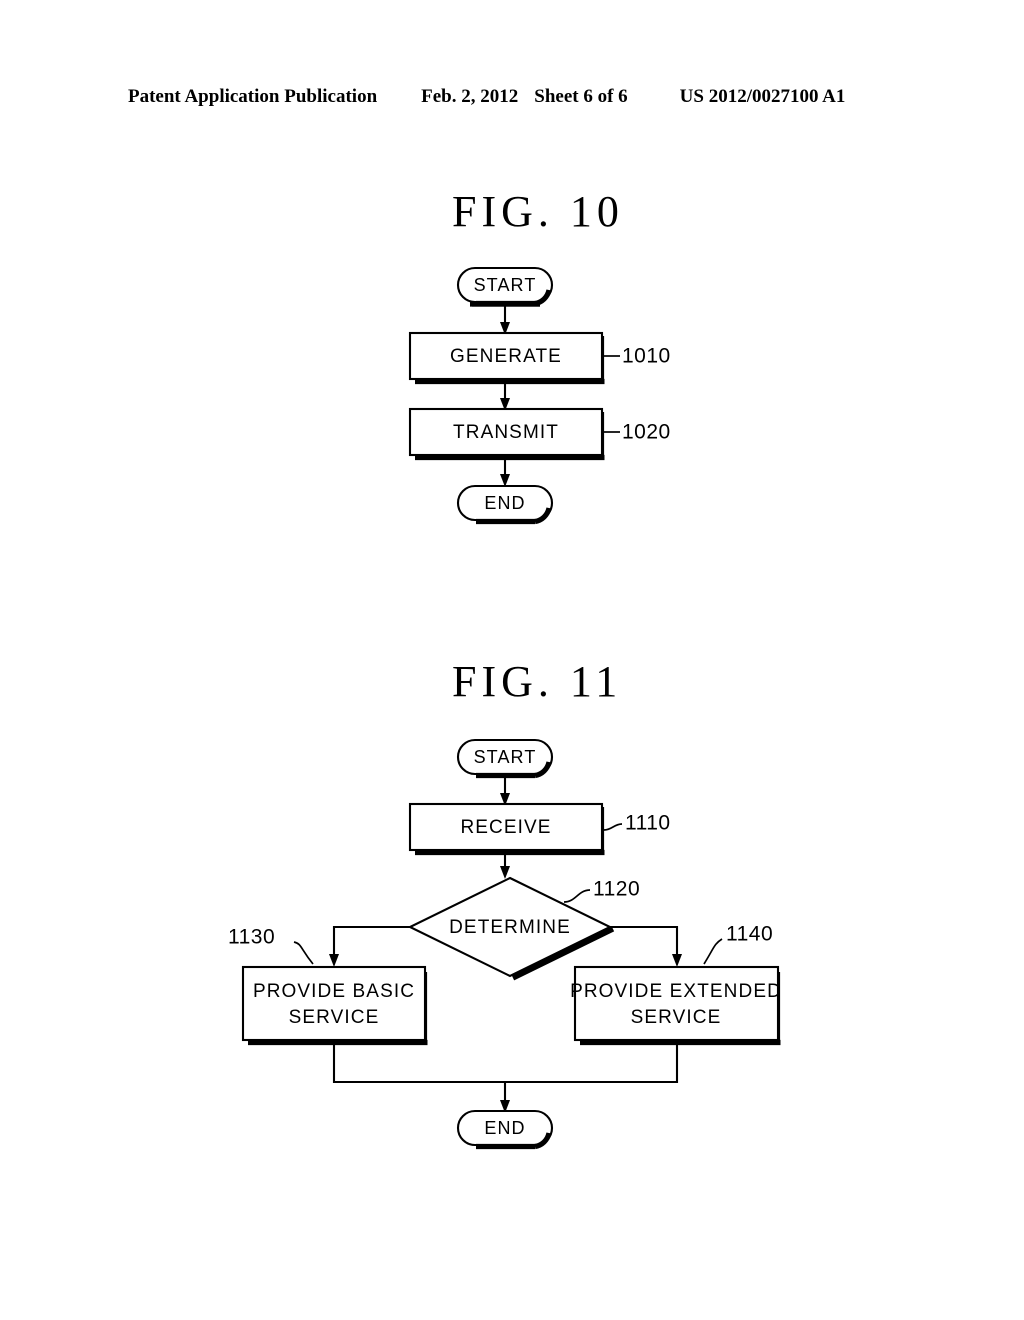 The height and width of the screenshot is (1320, 1024). Describe the element at coordinates (334, 1017) in the screenshot. I see `flow11-provide-basic-line2: SERVICE` at that location.